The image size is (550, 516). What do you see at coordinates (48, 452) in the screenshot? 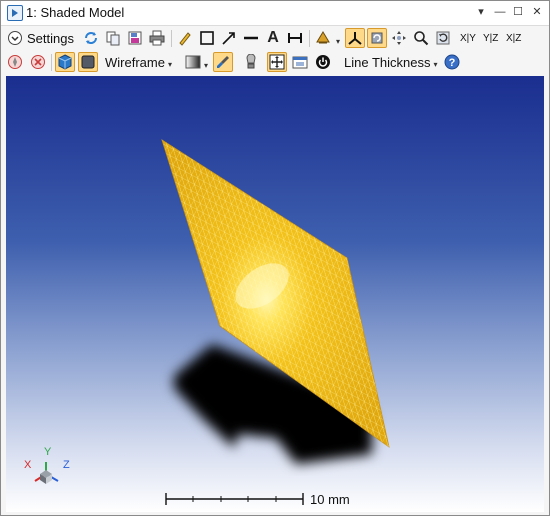
I see `axis-y-label: Y` at bounding box center [48, 452].